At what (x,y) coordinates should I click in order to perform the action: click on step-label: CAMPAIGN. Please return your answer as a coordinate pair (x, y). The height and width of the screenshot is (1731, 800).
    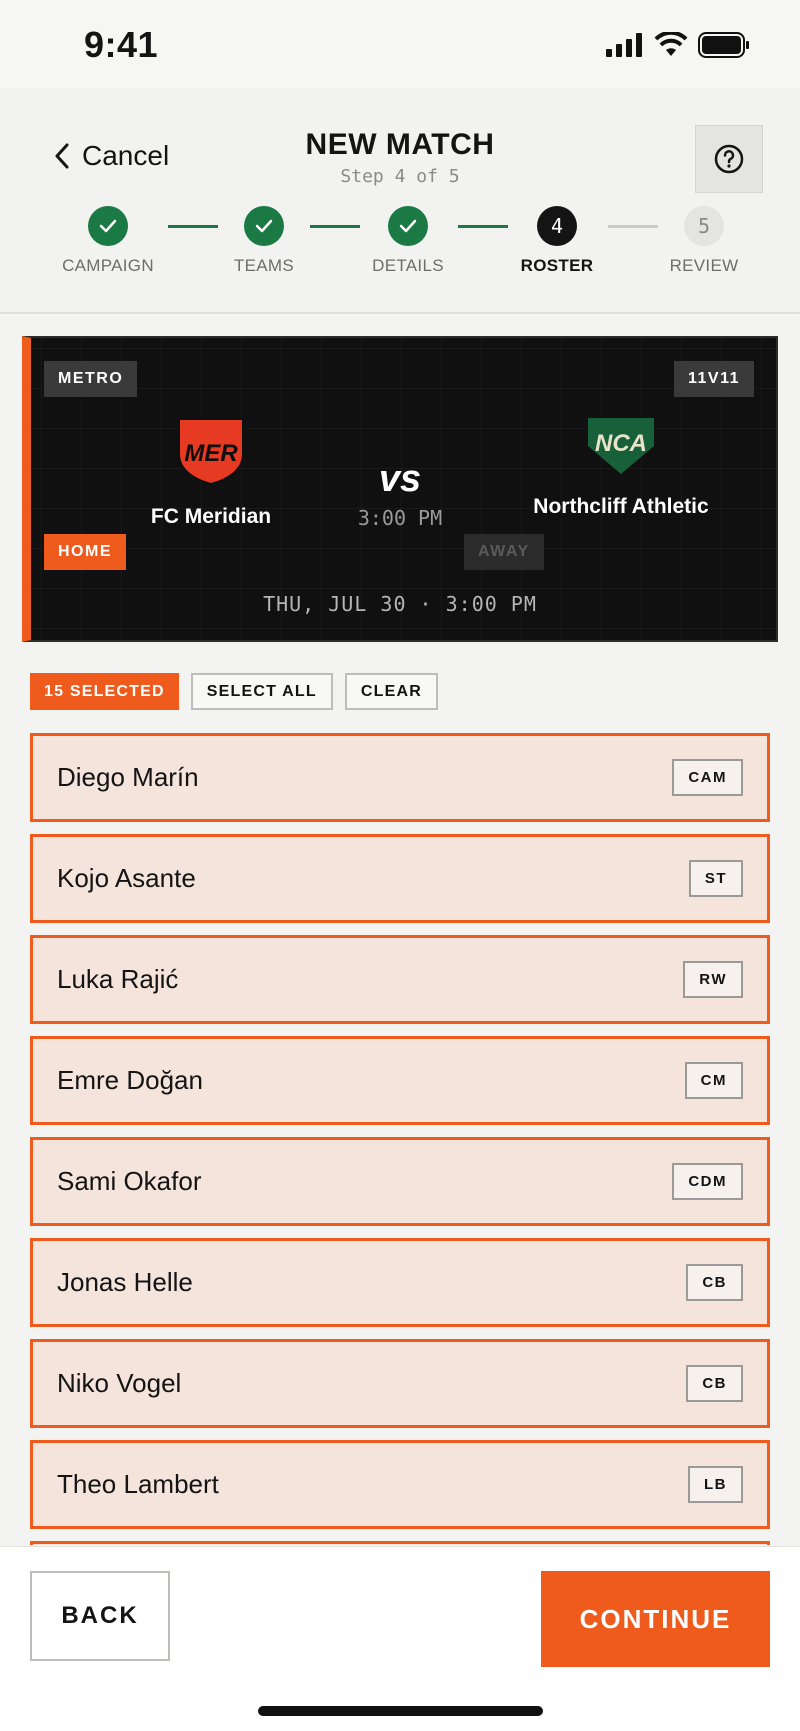
    Looking at the image, I should click on (108, 265).